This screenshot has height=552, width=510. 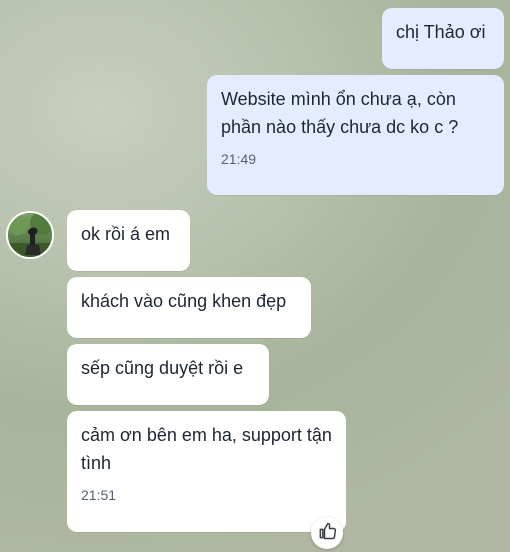 I want to click on message-text: chị Thảo ơi, so click(x=441, y=32).